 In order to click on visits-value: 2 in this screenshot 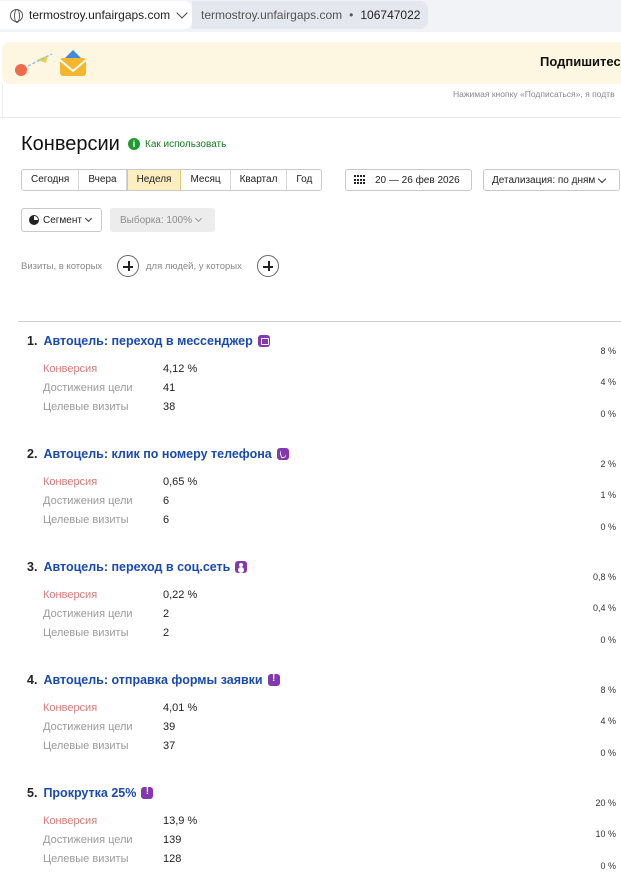, I will do `click(166, 633)`.